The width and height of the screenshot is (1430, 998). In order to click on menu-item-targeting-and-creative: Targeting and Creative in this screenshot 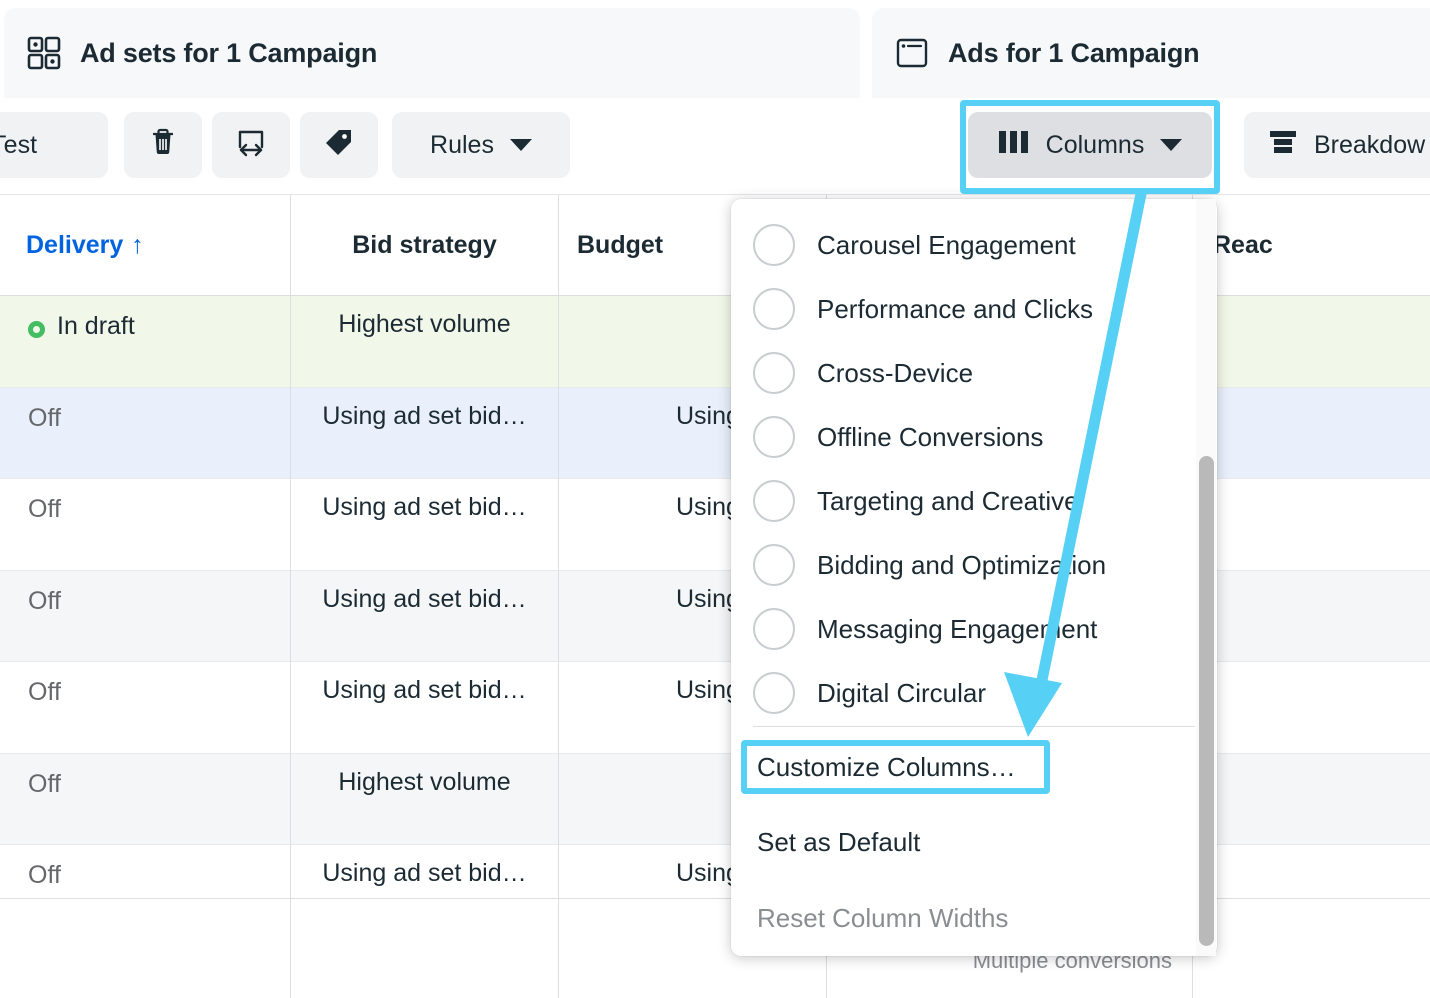, I will do `click(974, 501)`.